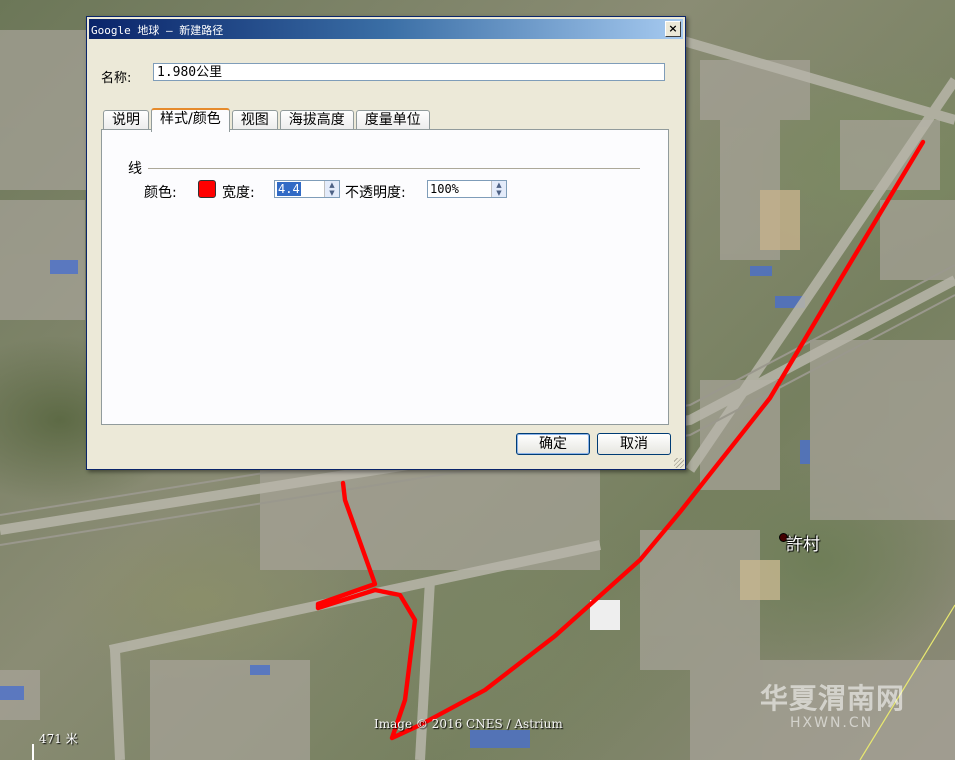  Describe the element at coordinates (135, 169) in the screenshot. I see `line-group-label: 线` at that location.